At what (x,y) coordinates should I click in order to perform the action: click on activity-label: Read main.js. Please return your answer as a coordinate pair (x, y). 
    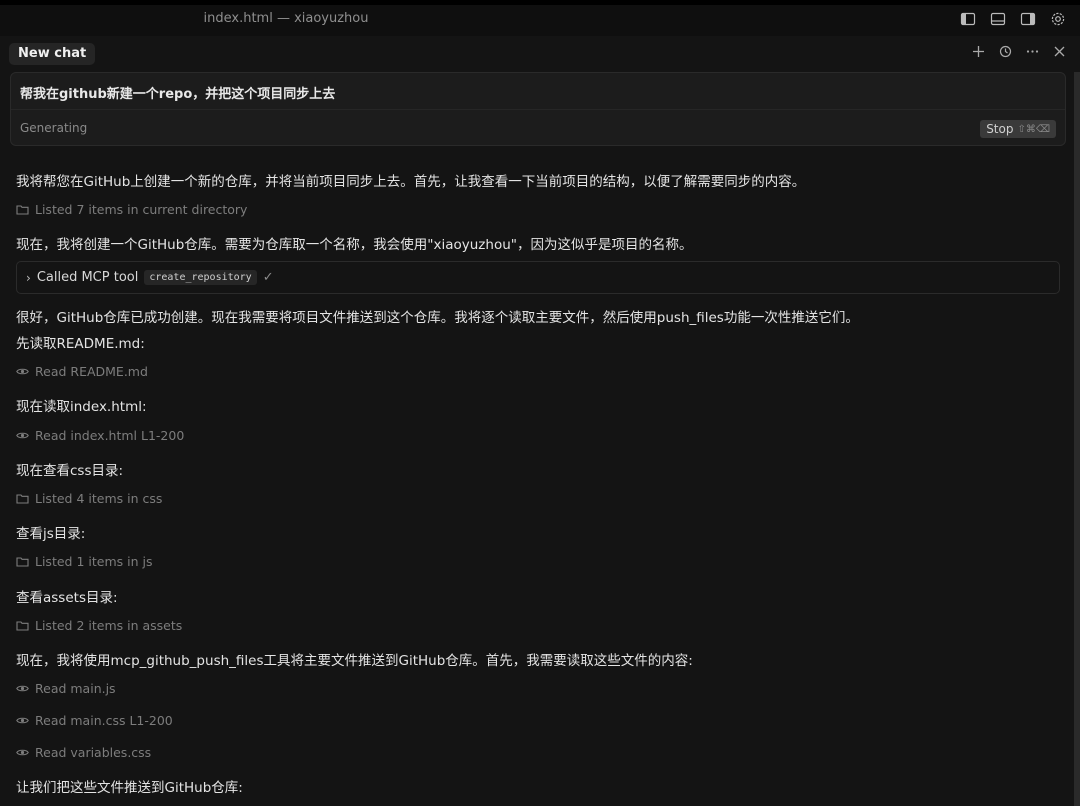
    Looking at the image, I should click on (75, 688).